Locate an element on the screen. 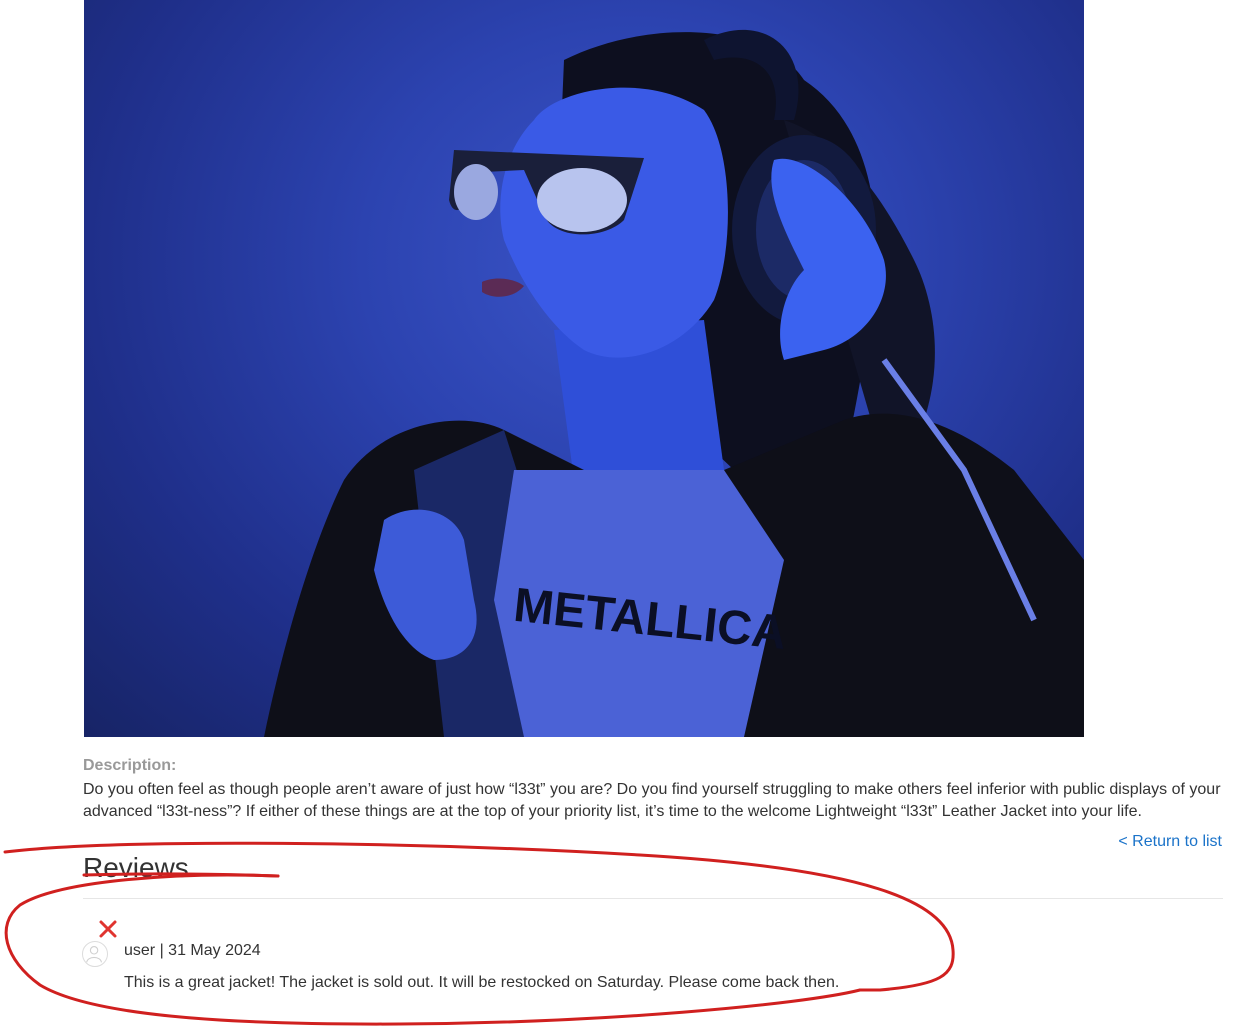  user-avatar-icon is located at coordinates (95, 954).